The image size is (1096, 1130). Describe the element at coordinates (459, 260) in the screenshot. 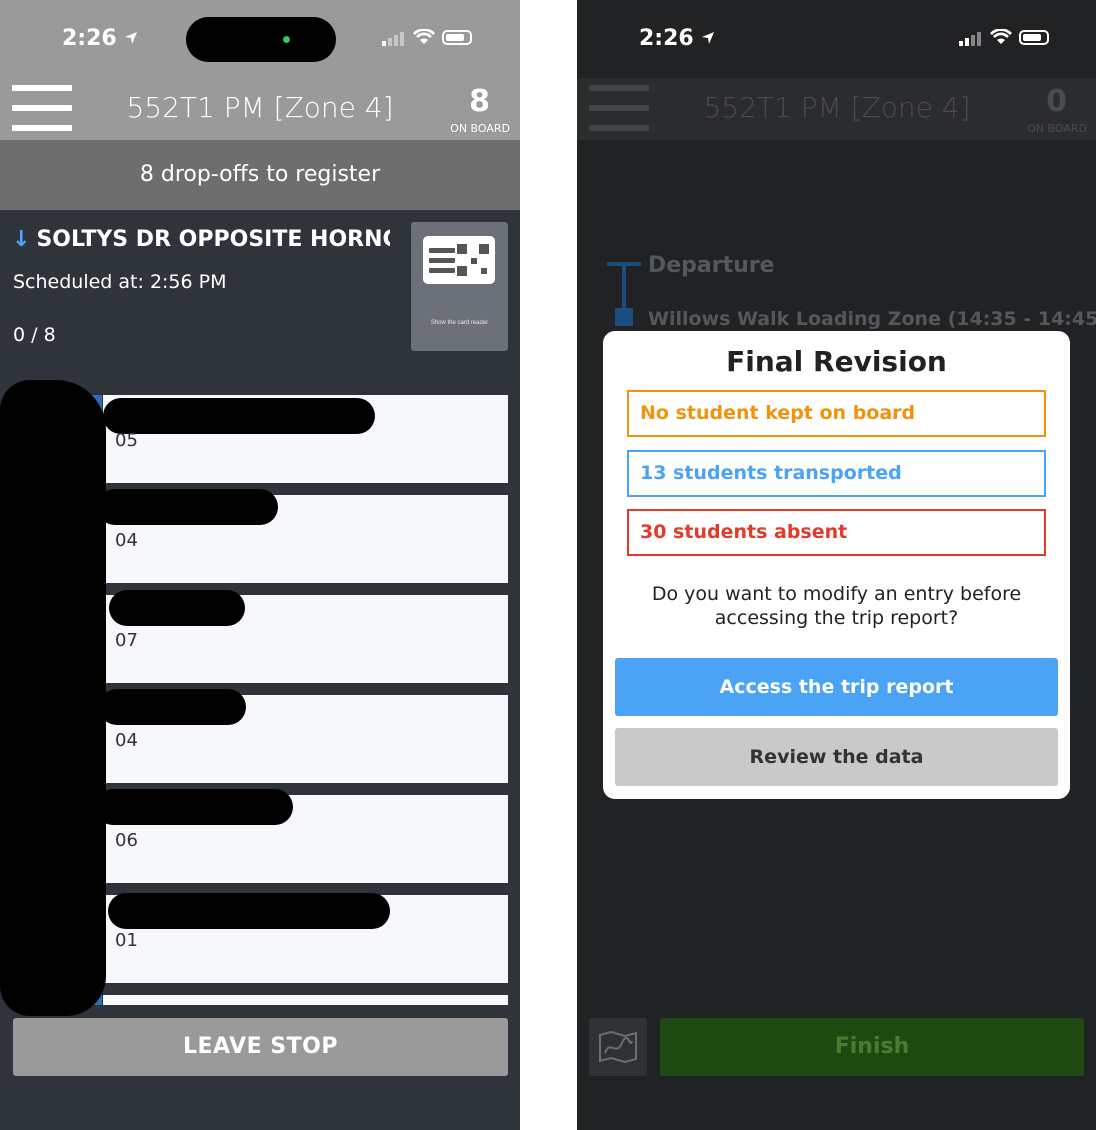

I see `qr-card-icon` at that location.